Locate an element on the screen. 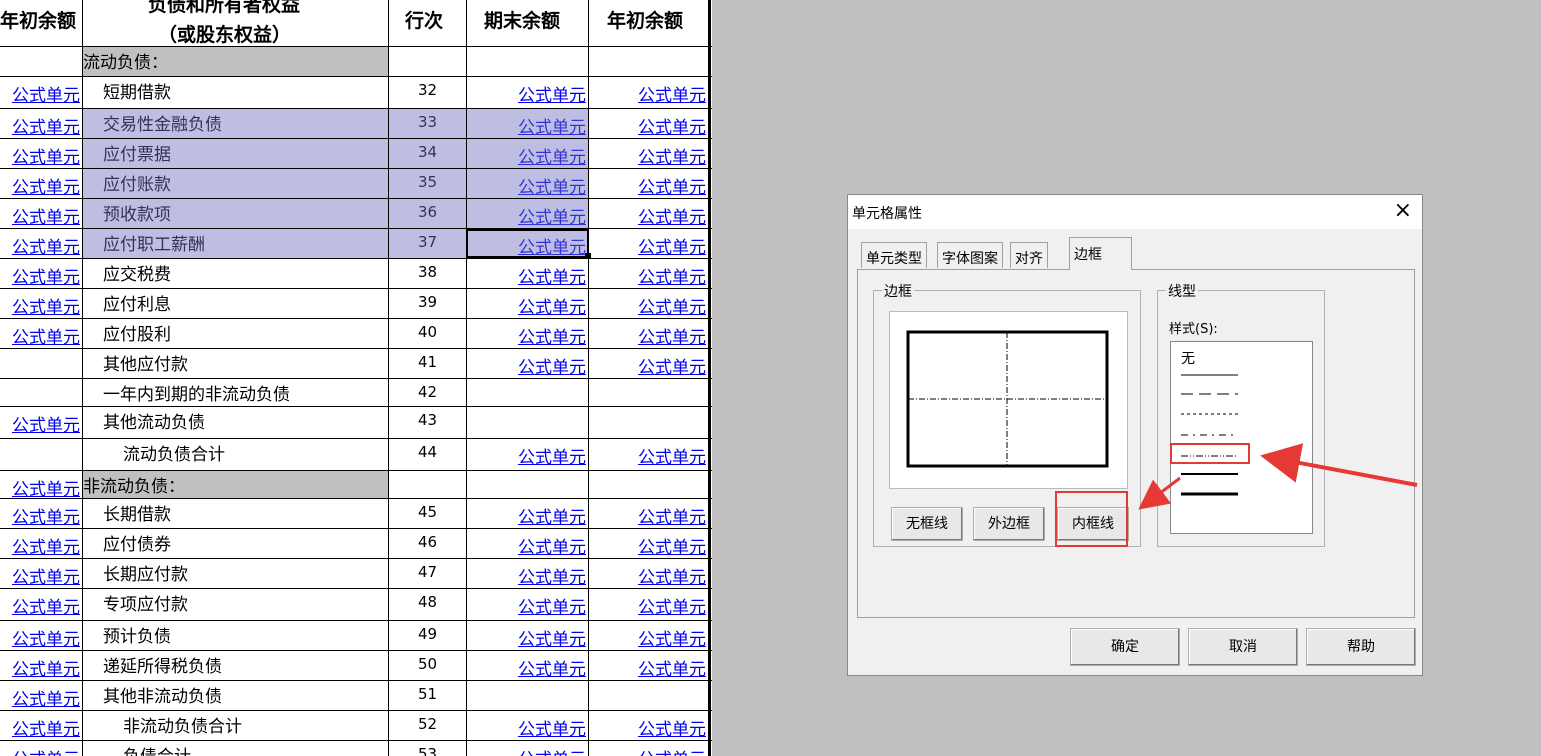 This screenshot has width=1541, height=756. tab-border: 边框 is located at coordinates (1100, 253).